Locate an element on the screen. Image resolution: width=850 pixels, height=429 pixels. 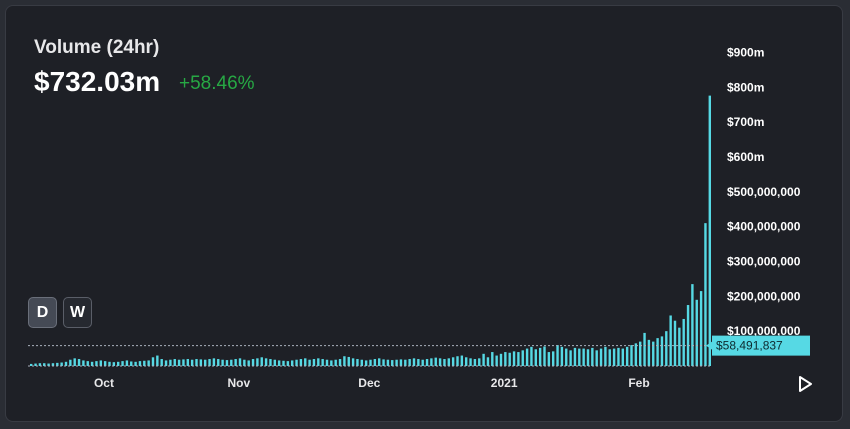
day-toggle-button: D is located at coordinates (42, 312).